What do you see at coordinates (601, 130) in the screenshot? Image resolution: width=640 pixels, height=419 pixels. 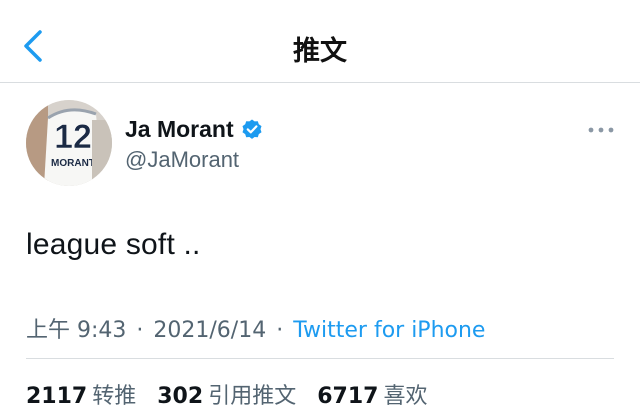 I see `more-options-icon` at bounding box center [601, 130].